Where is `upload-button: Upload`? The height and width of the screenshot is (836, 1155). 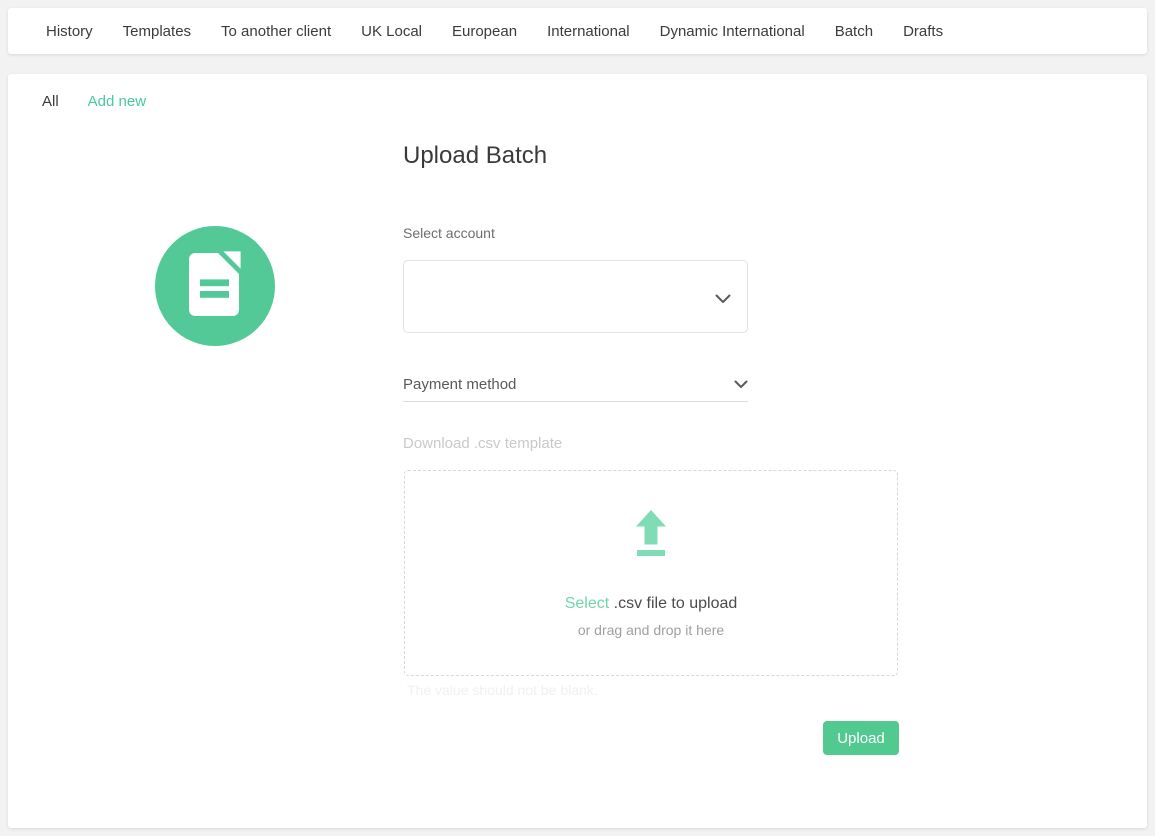
upload-button: Upload is located at coordinates (861, 738).